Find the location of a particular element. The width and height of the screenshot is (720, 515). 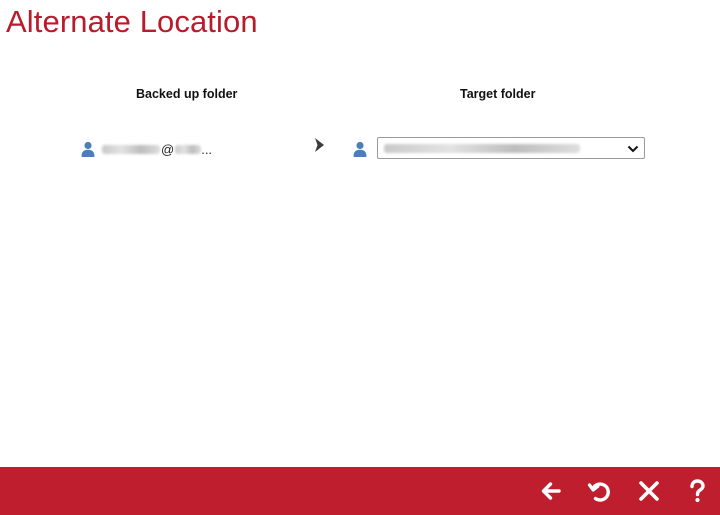

restore-icon is located at coordinates (598, 492).